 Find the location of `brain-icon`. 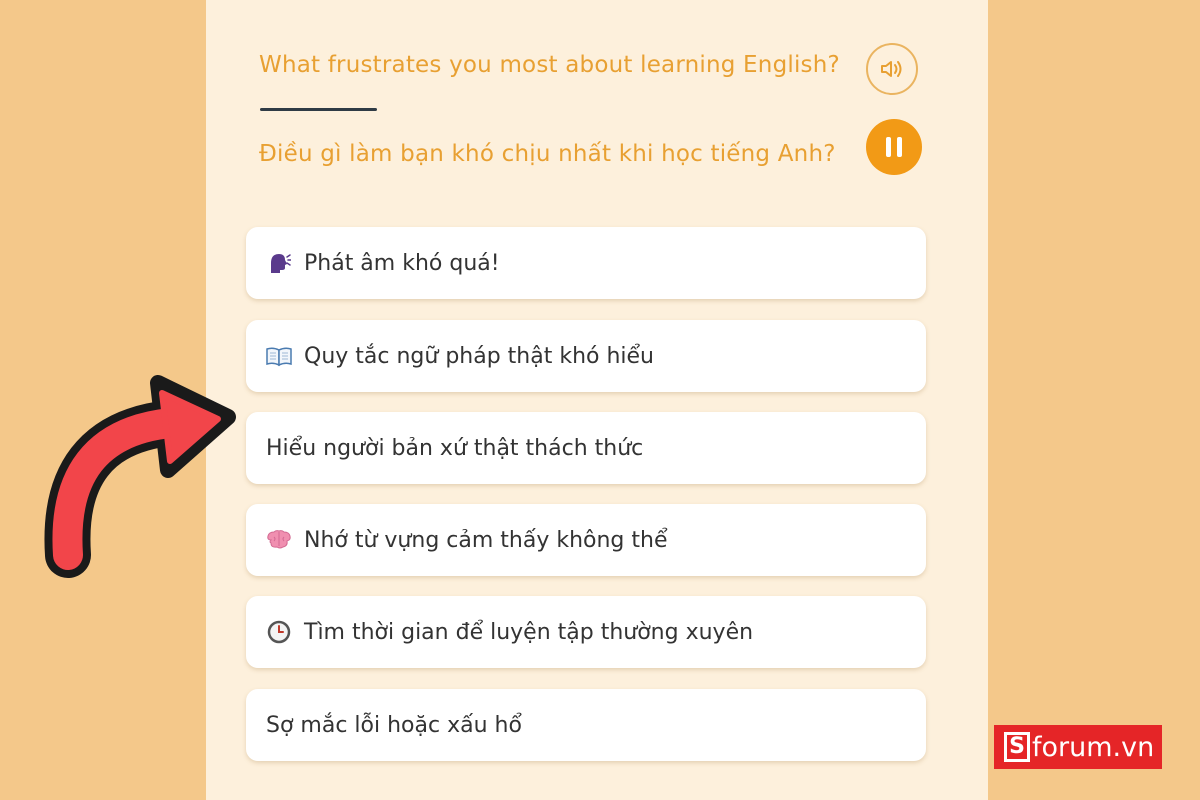

brain-icon is located at coordinates (279, 540).